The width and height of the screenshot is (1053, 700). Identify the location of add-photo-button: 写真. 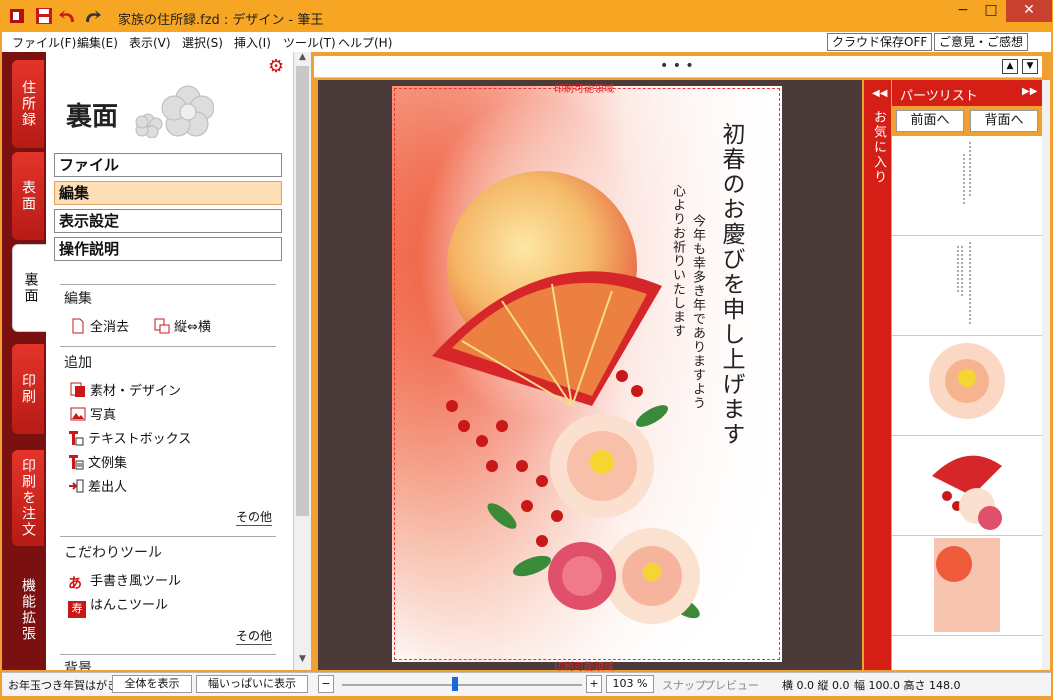
(93, 413).